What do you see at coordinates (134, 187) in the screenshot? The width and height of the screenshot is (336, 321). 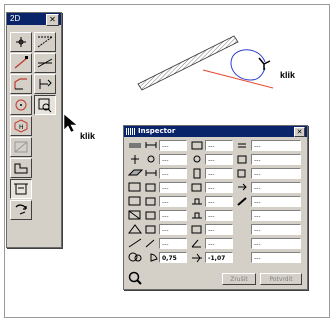 I see `roof-icon` at bounding box center [134, 187].